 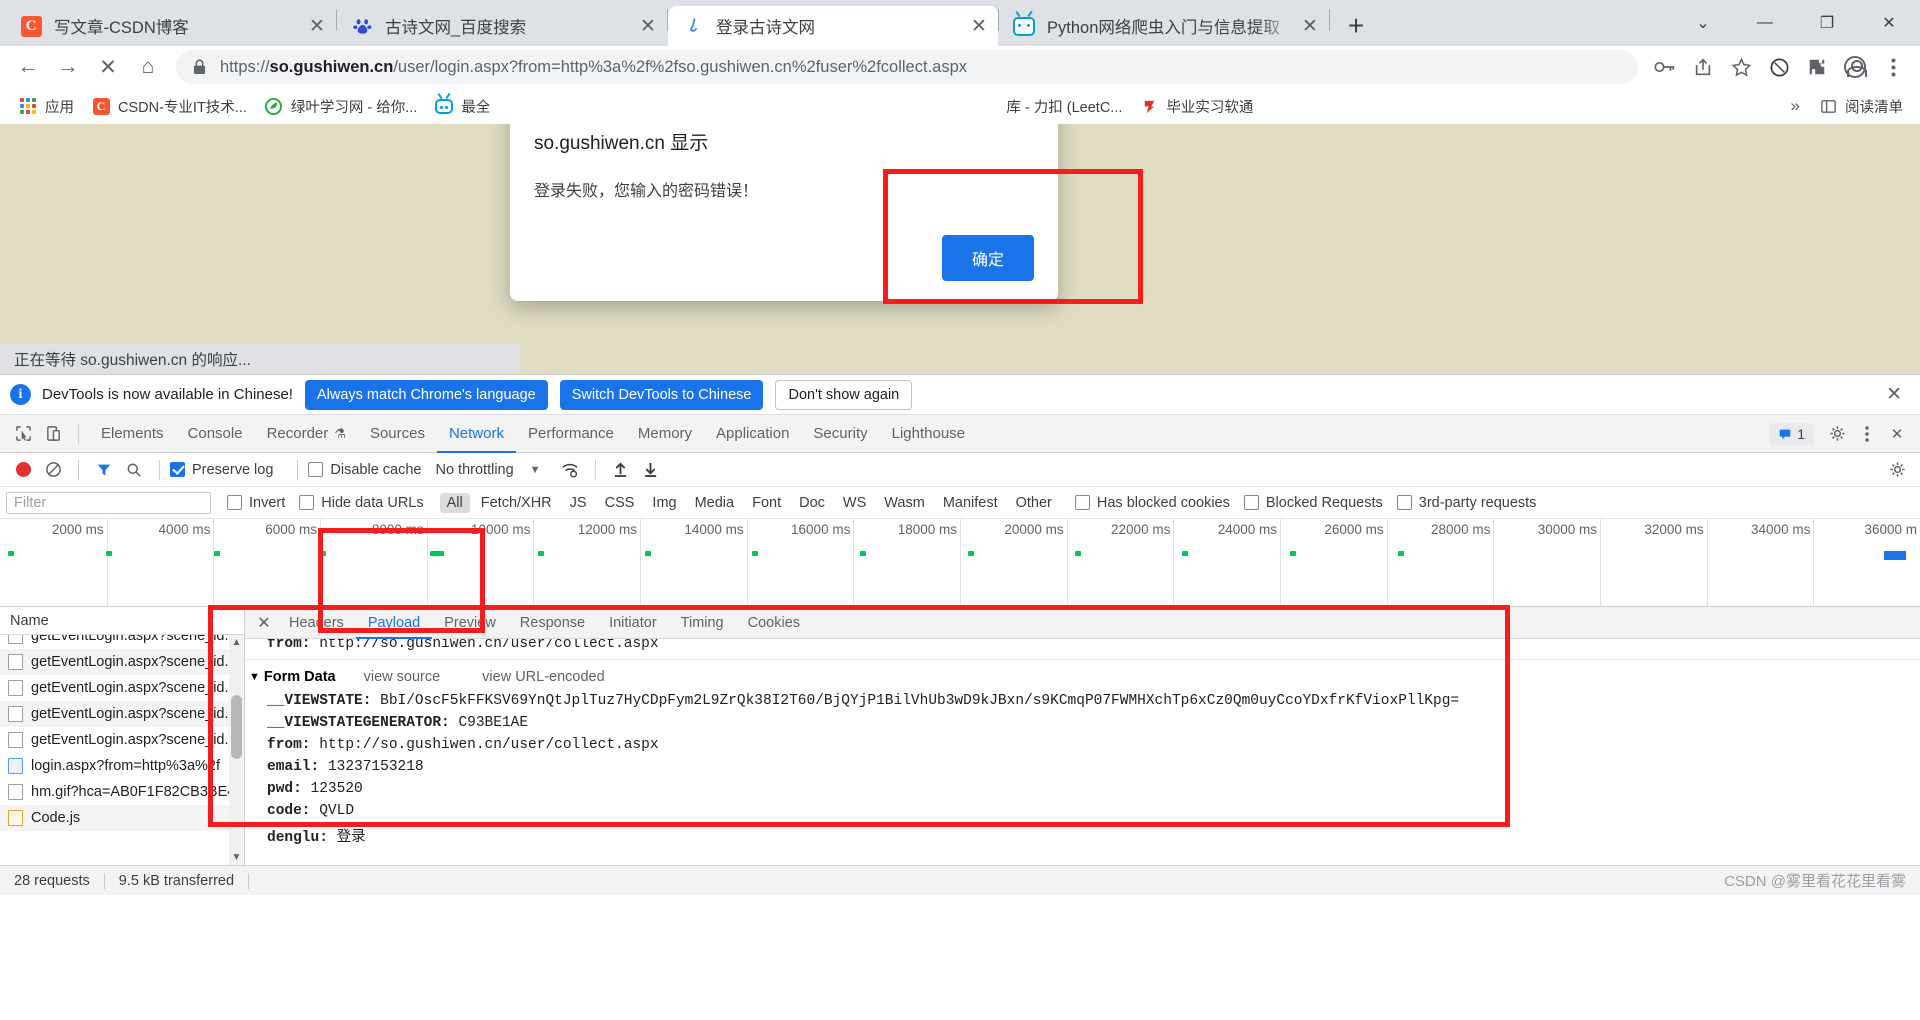 What do you see at coordinates (1861, 106) in the screenshot?
I see `reading-list-button: 阅读清单` at bounding box center [1861, 106].